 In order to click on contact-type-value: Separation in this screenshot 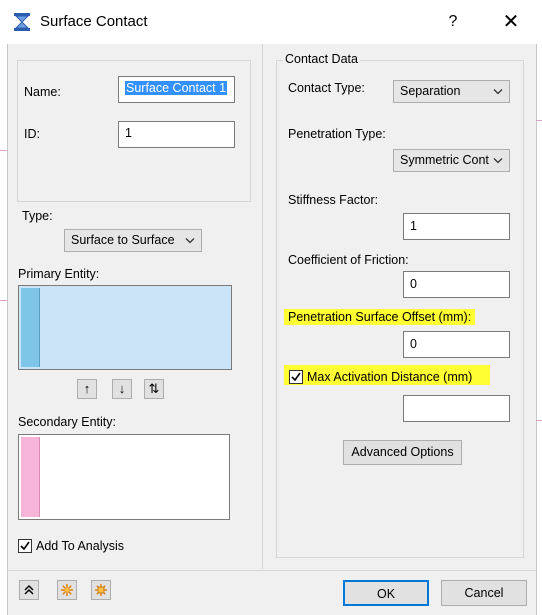, I will do `click(430, 91)`.